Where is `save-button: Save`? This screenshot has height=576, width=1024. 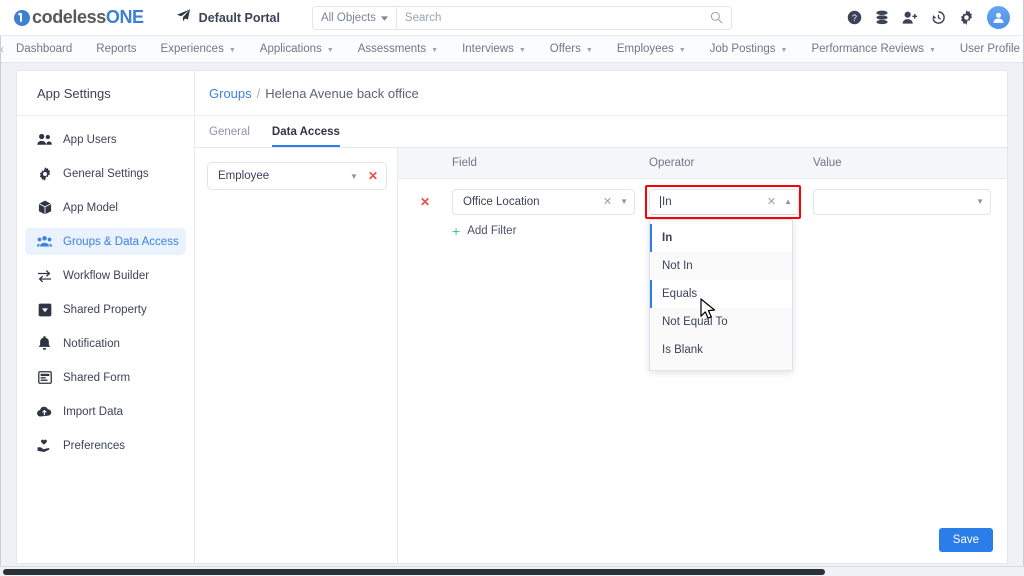 save-button: Save is located at coordinates (965, 540).